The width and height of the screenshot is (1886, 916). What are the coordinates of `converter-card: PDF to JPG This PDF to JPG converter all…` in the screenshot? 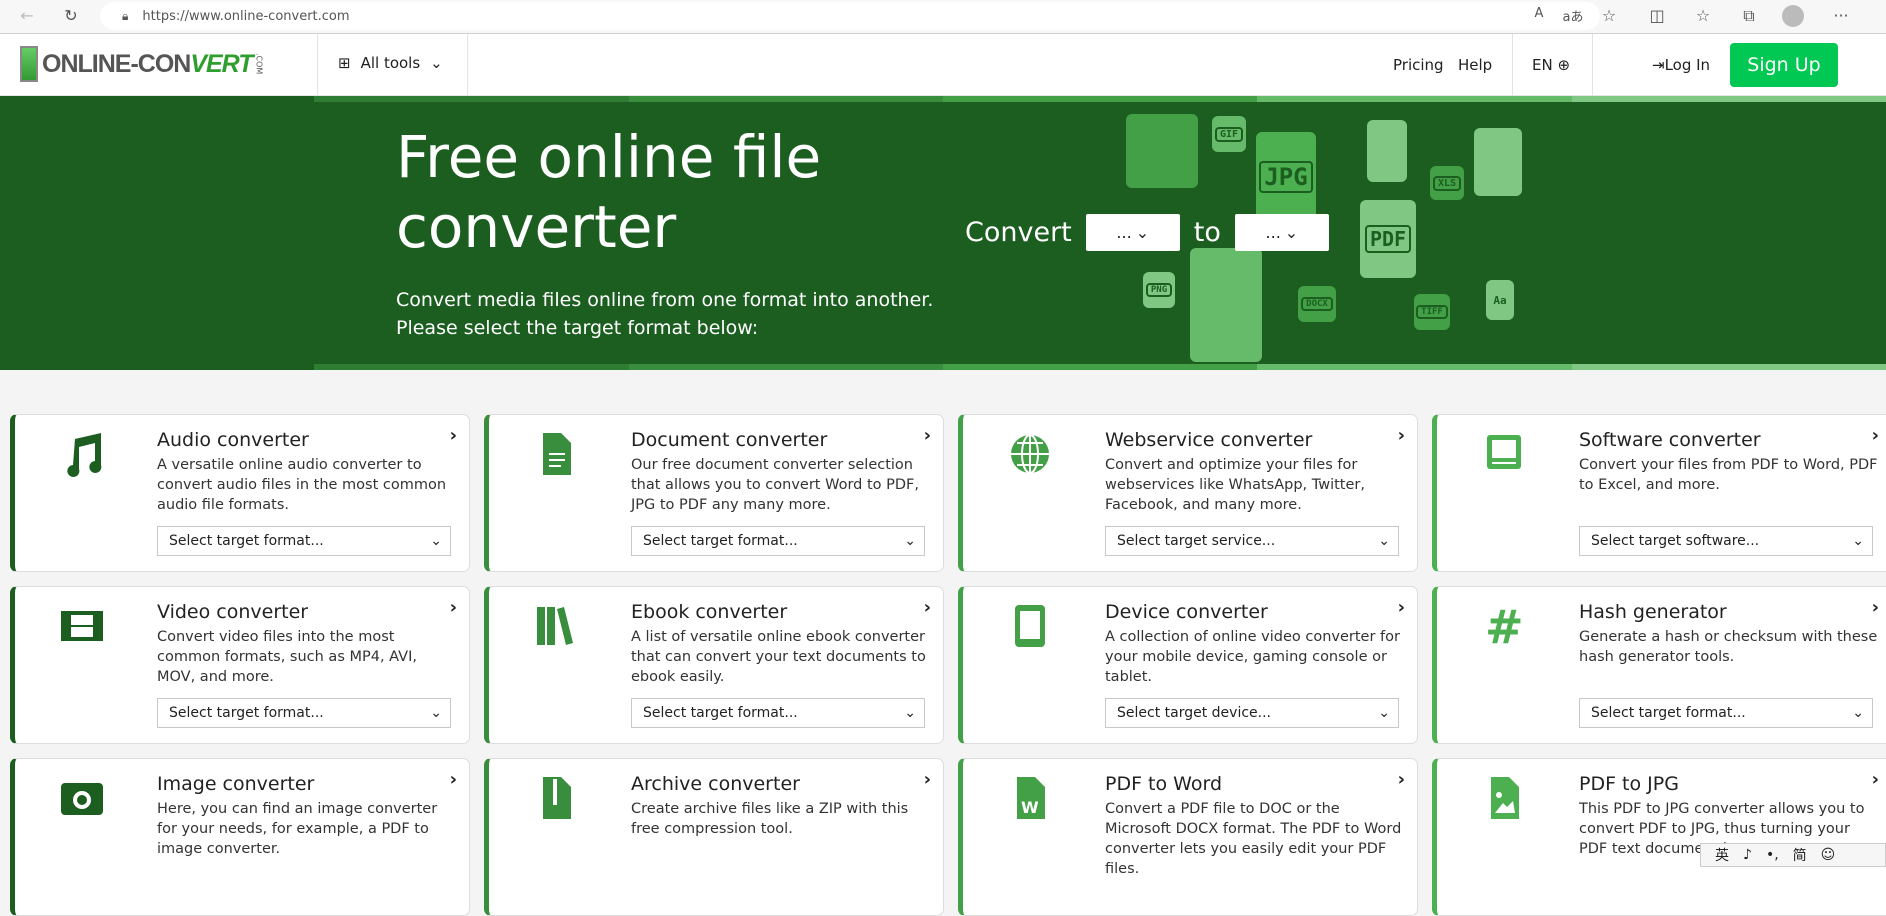 It's located at (1659, 837).